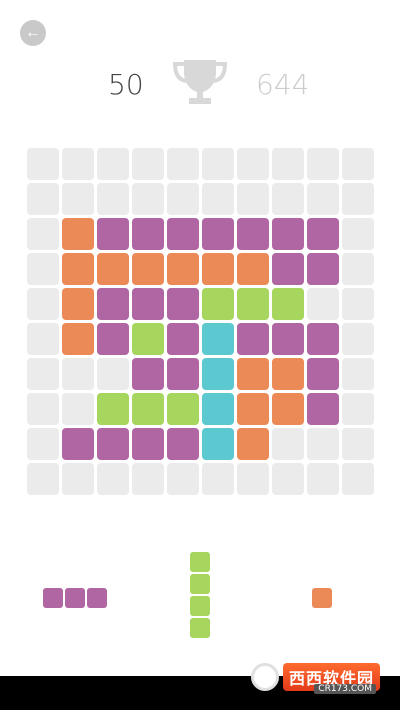 Image resolution: width=400 pixels, height=710 pixels. I want to click on back-button: ←, so click(33, 33).